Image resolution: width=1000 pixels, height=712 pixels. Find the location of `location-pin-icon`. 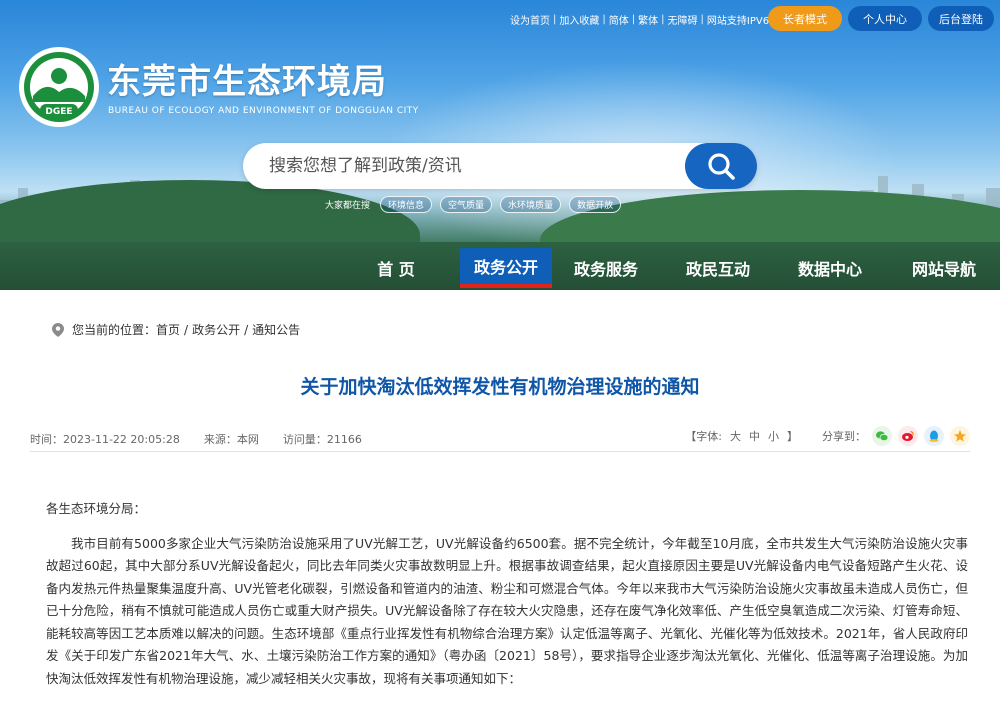

location-pin-icon is located at coordinates (58, 329).